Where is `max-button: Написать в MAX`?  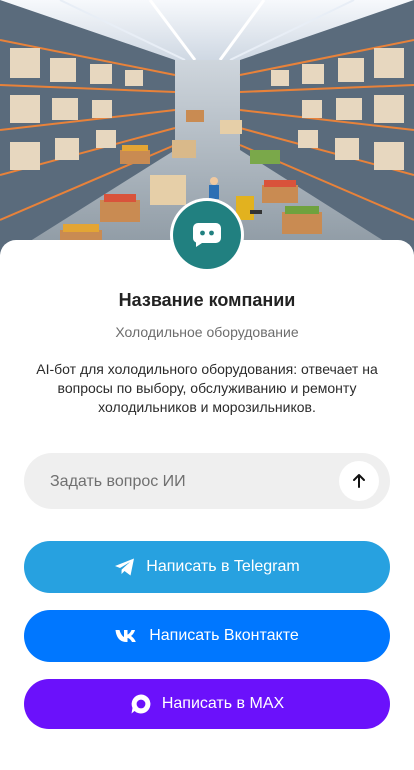 max-button: Написать в MAX is located at coordinates (207, 704).